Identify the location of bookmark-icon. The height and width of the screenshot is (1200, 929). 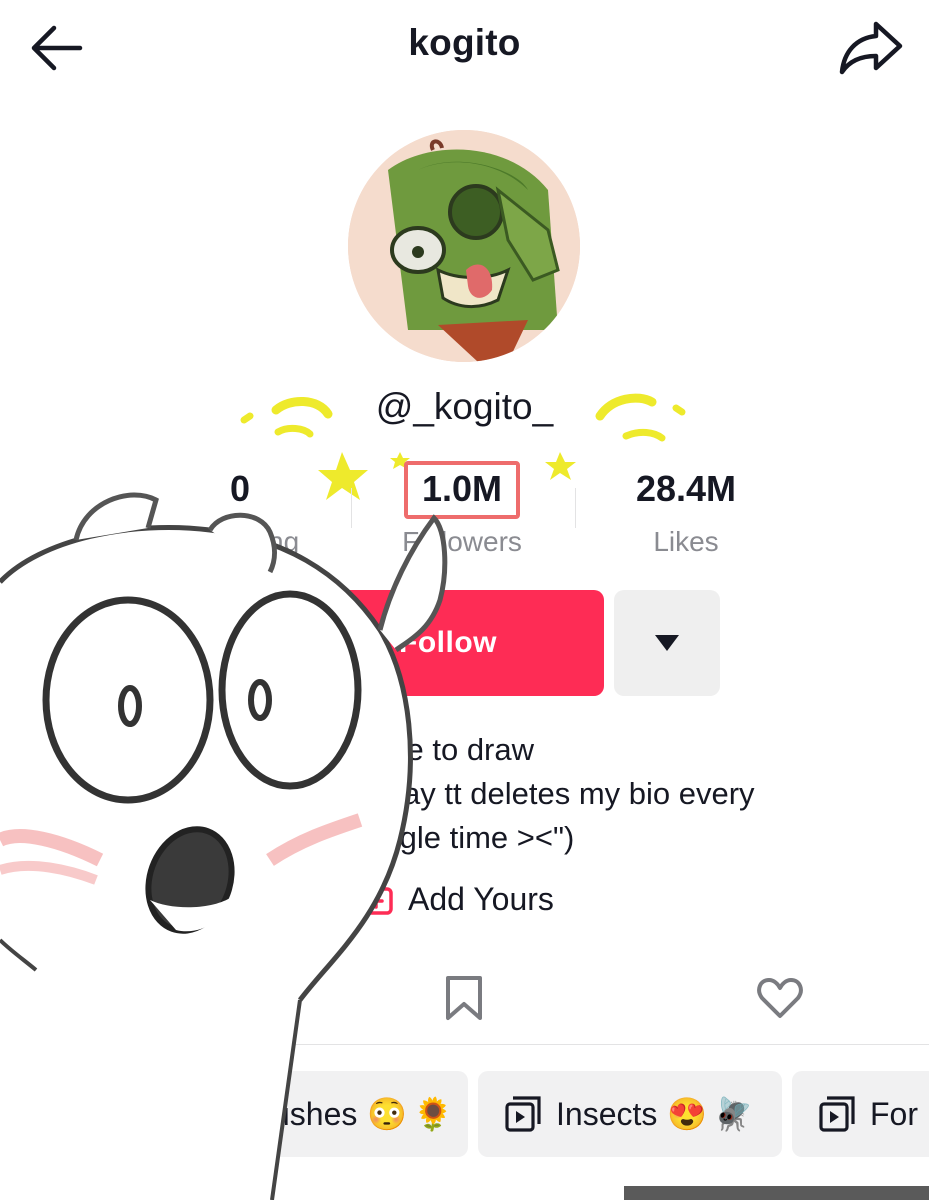
(464, 998).